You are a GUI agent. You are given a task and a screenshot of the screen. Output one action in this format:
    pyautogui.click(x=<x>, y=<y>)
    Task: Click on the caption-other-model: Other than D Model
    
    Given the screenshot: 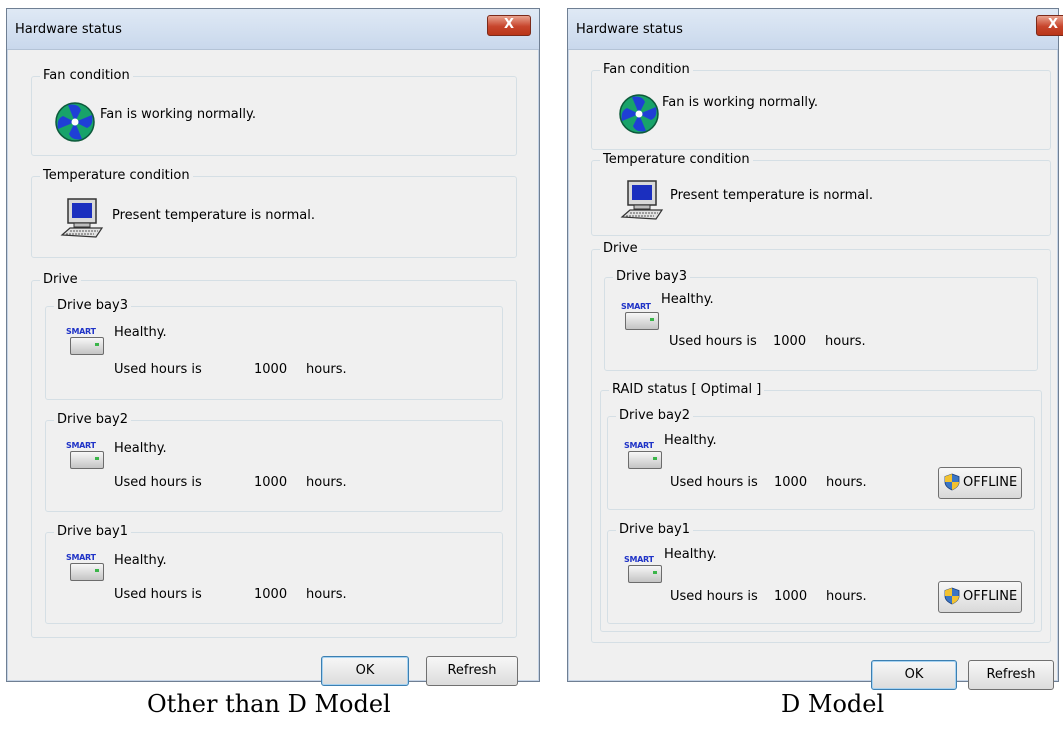 What is the action you would take?
    pyautogui.click(x=269, y=704)
    